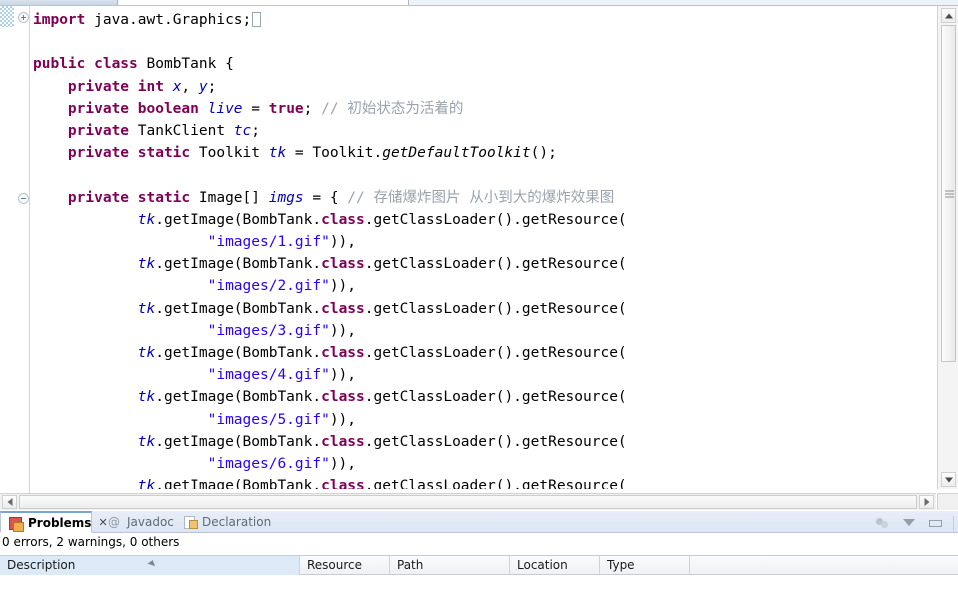 This screenshot has width=958, height=593. I want to click on arrow-right-icon, so click(926, 502).